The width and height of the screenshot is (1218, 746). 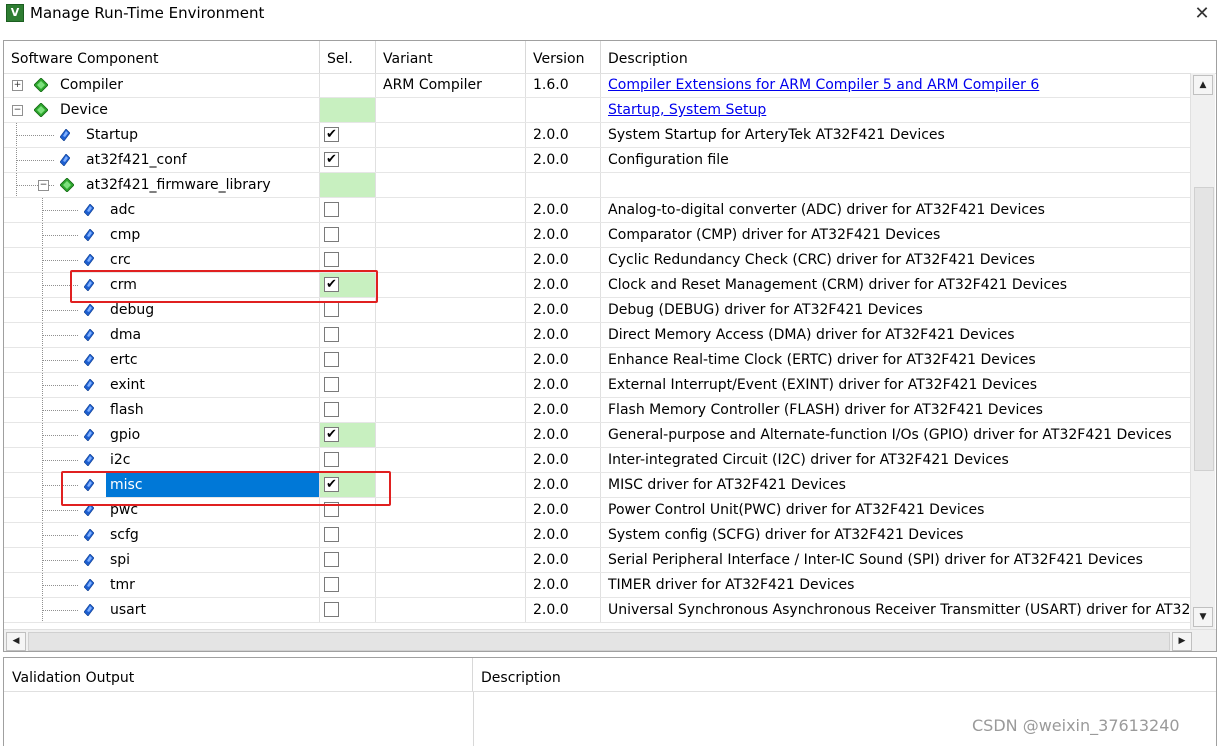 I want to click on component-name: Startup, so click(x=112, y=135).